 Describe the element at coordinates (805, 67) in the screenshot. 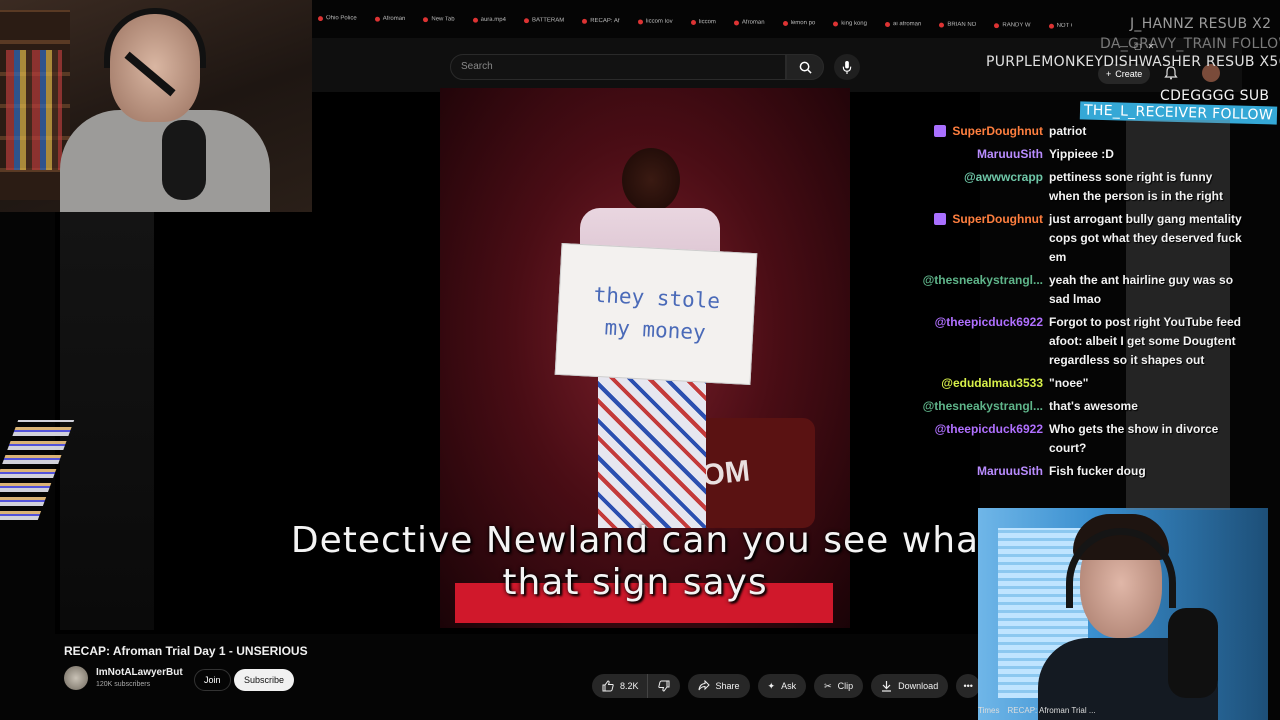

I see `search-button` at that location.